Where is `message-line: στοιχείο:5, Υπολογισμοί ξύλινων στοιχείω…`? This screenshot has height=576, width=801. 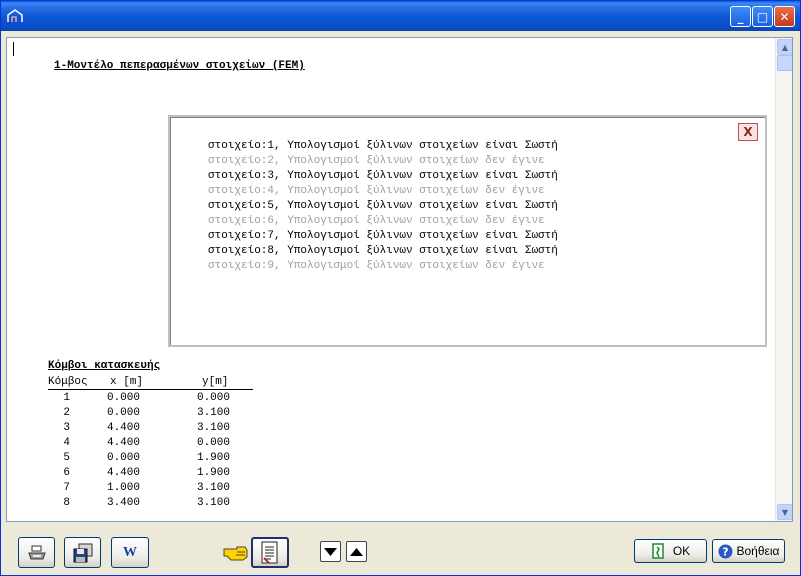
message-line: στοιχείο:5, Υπολογισμοί ξύλινων στοιχείω… is located at coordinates (383, 206).